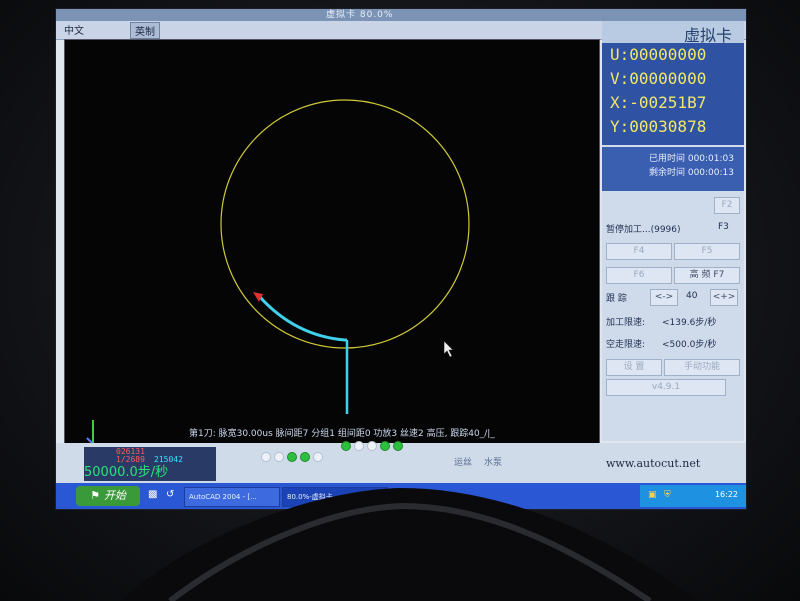 The image size is (800, 601). What do you see at coordinates (74, 29) in the screenshot?
I see `menu-chinese: 中文` at bounding box center [74, 29].